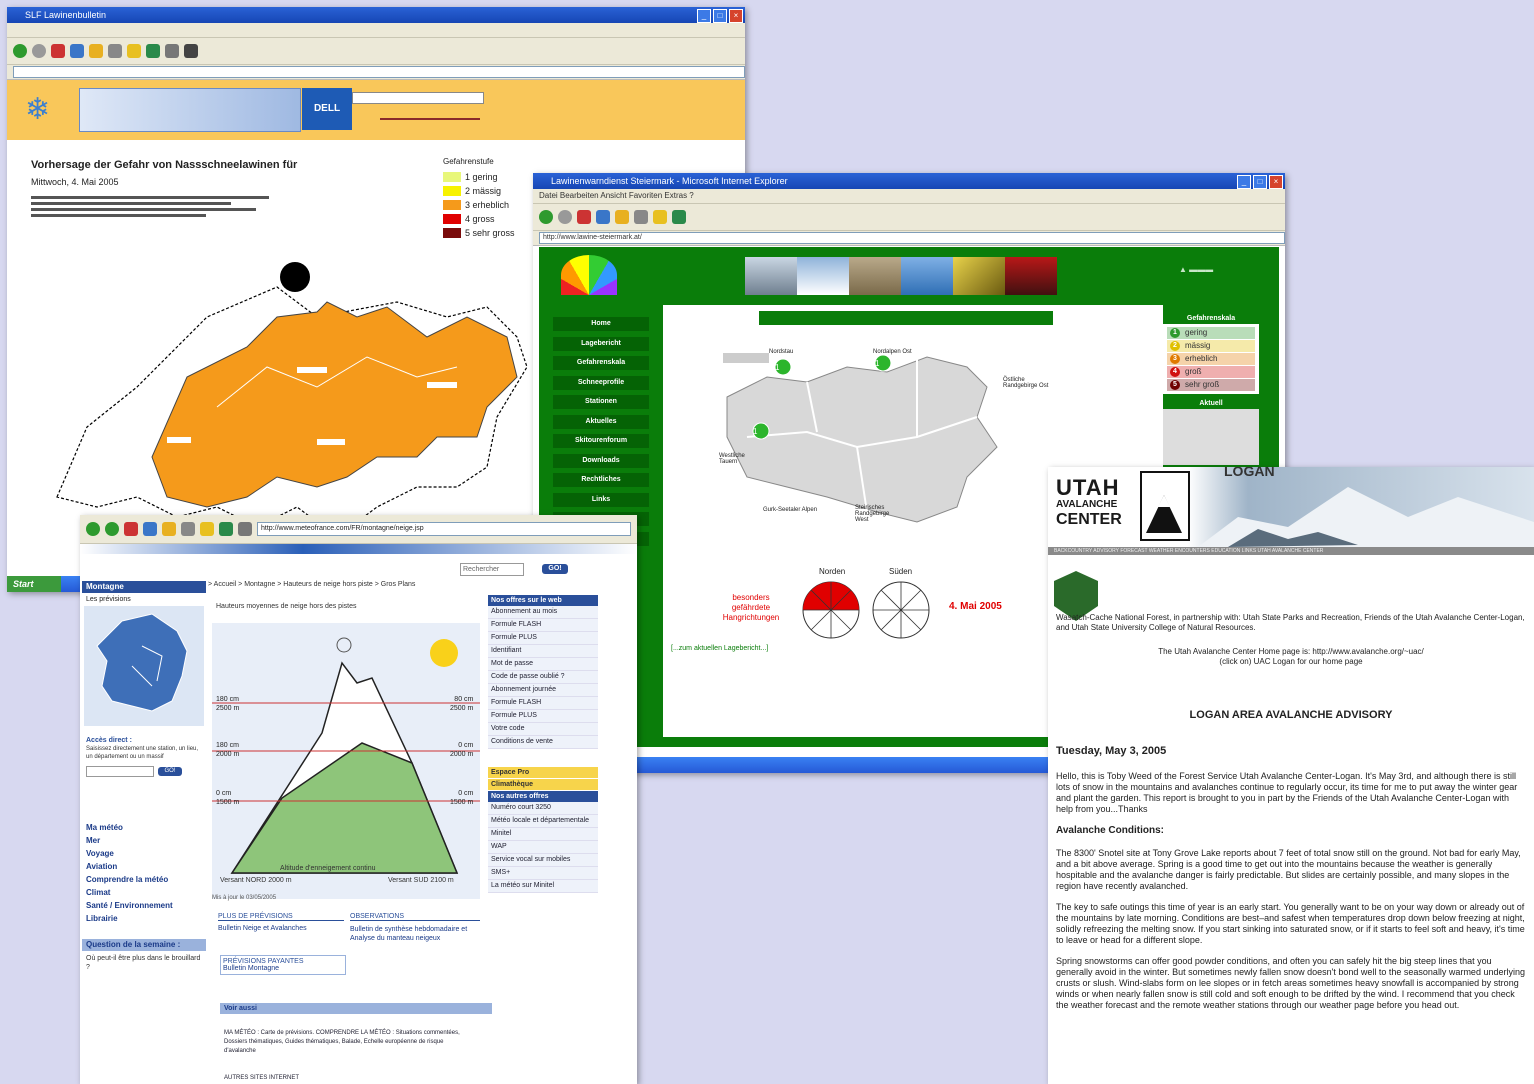 The image size is (1534, 1084). Describe the element at coordinates (543, 612) in the screenshot. I see `offer-row: Abonnement au mois` at that location.